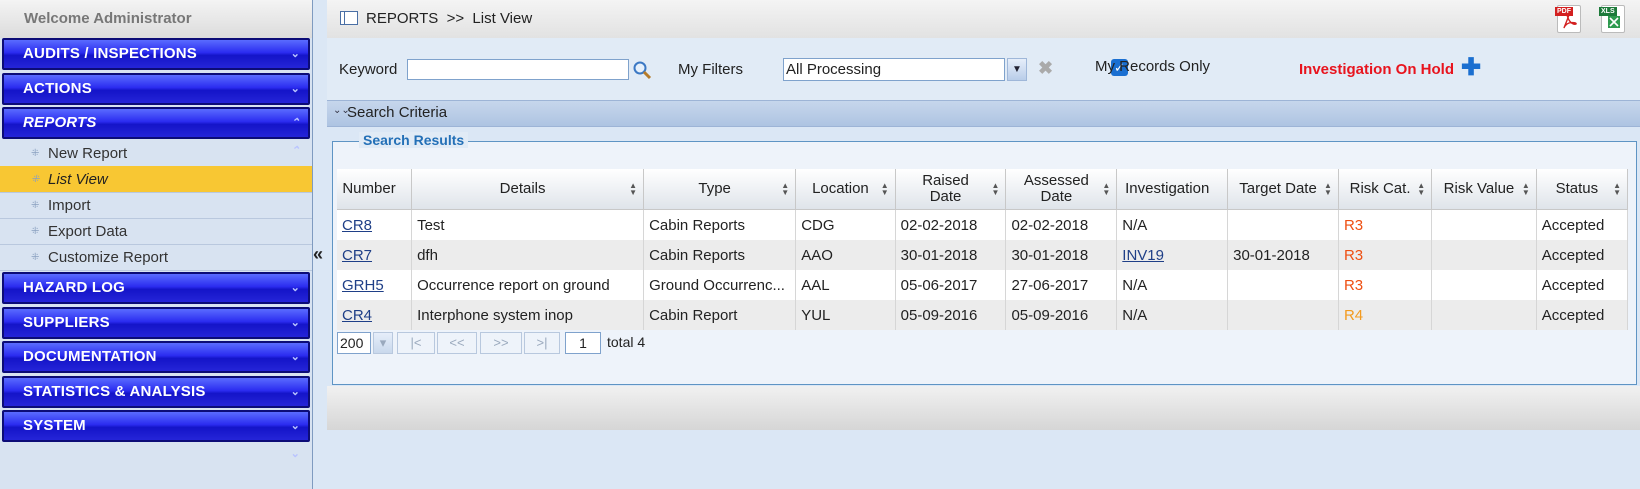  Describe the element at coordinates (357, 315) in the screenshot. I see `record-link: CR4` at that location.